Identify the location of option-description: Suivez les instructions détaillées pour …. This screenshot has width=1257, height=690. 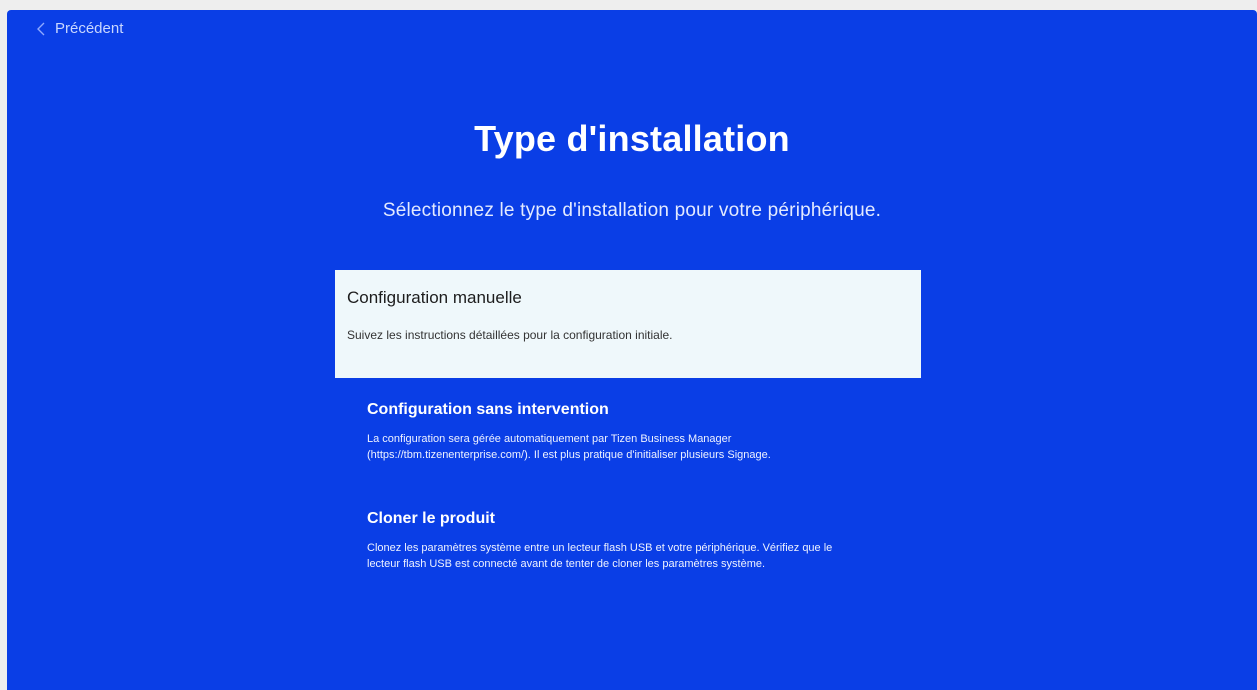
(510, 335).